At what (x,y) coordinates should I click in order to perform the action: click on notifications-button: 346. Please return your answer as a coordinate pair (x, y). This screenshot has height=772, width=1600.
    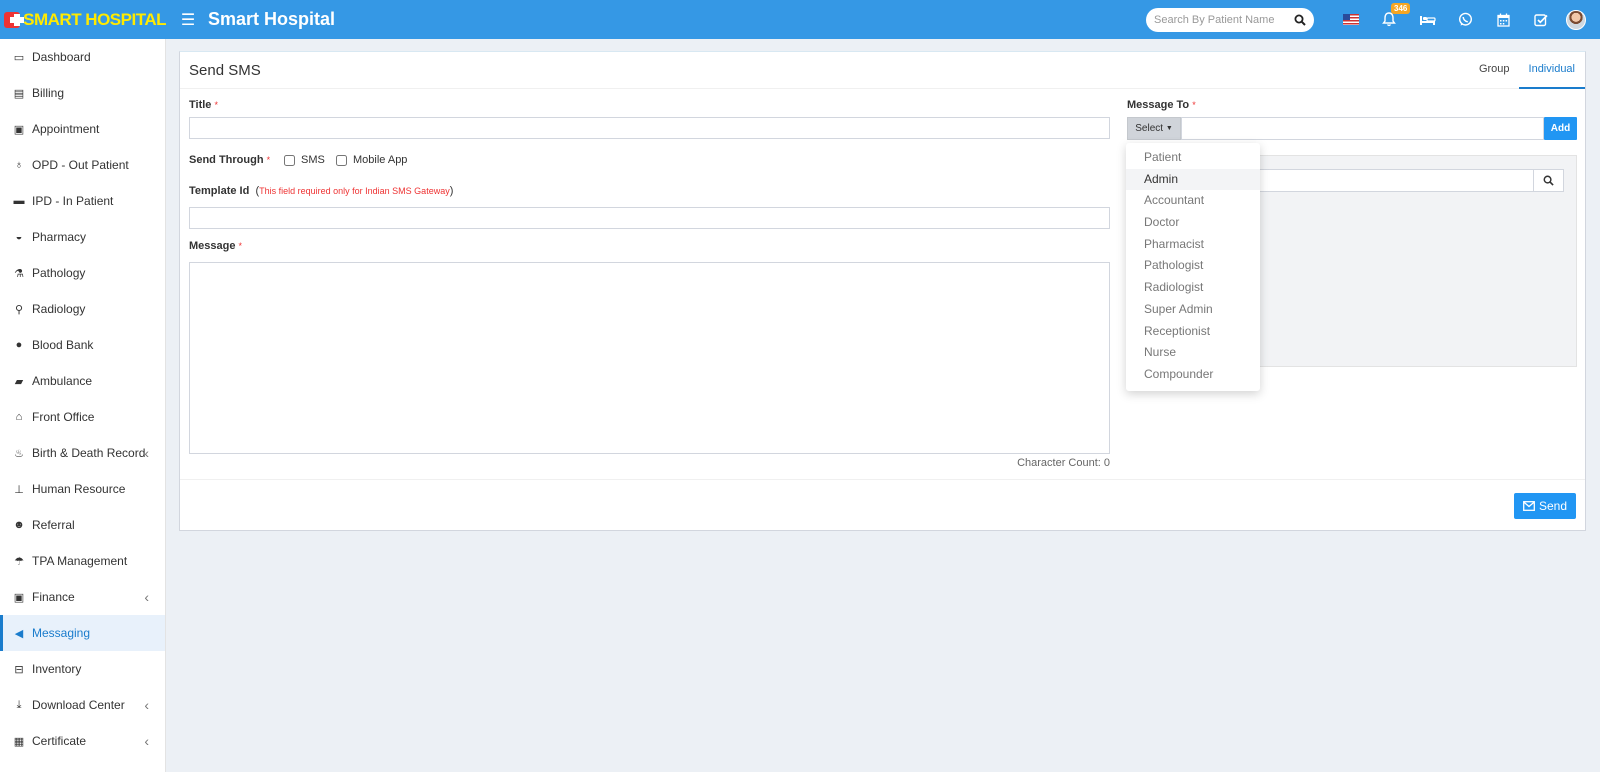
    Looking at the image, I should click on (1390, 19).